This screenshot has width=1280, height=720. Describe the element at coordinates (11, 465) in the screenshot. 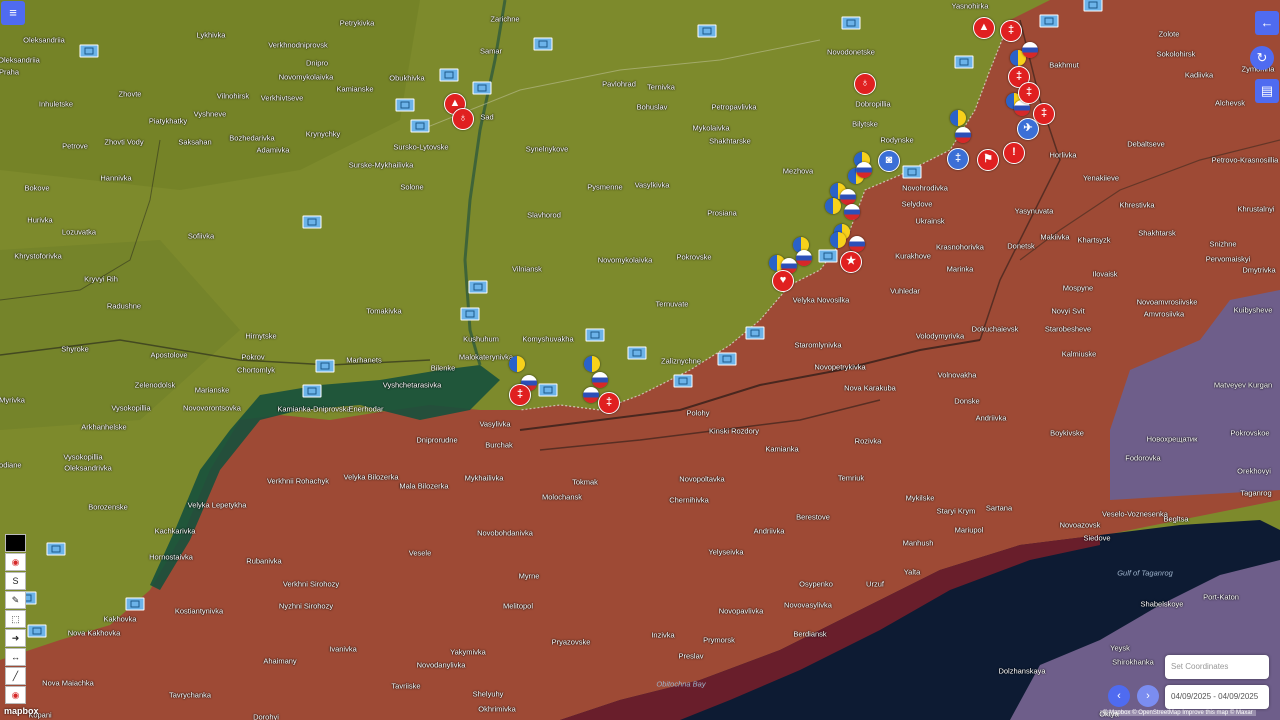

I see `place-label: Vodiane` at that location.